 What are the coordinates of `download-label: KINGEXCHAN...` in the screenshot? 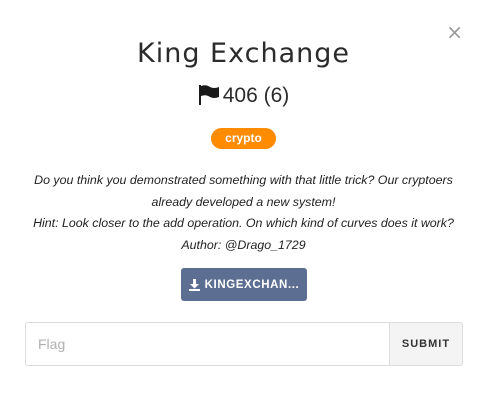 It's located at (252, 284).